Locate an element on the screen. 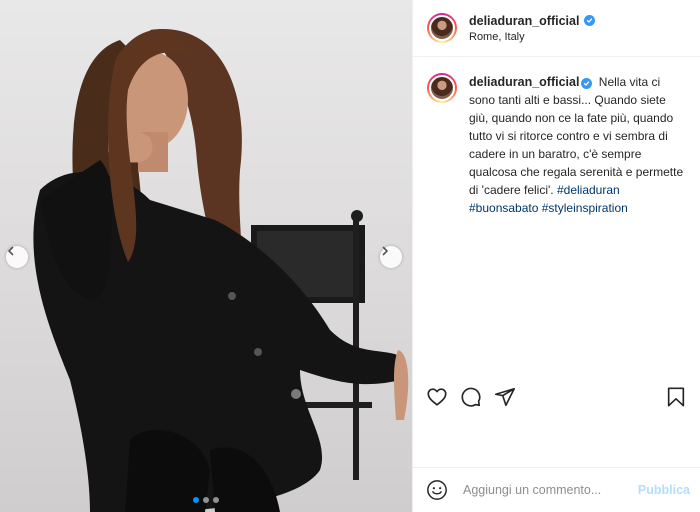 Image resolution: width=700 pixels, height=512 pixels. carousel-prev-button is located at coordinates (17, 257).